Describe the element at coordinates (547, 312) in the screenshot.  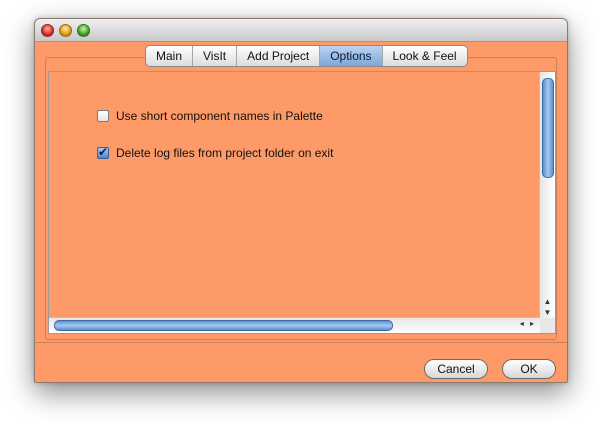
I see `scroll-down-arrow-icon: ▼` at that location.